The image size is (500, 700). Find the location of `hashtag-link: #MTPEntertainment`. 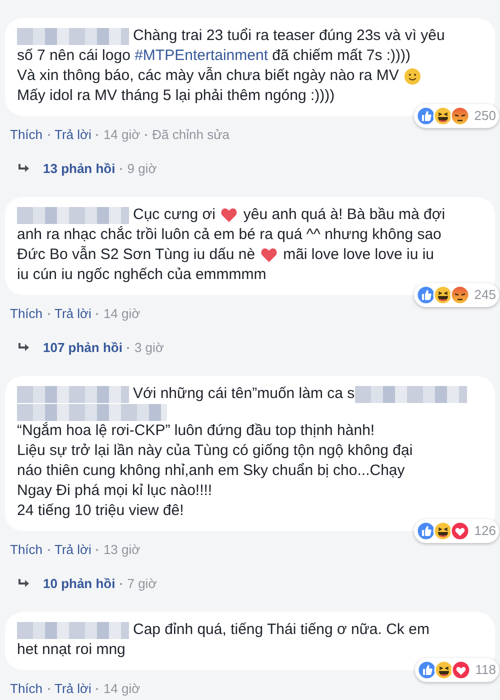

hashtag-link: #MTPEntertainment is located at coordinates (201, 56).